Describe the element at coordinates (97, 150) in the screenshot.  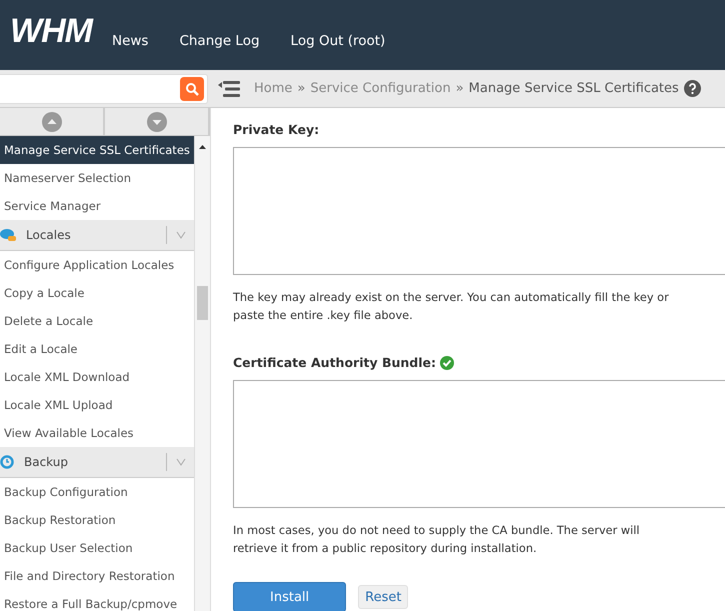
I see `sidebar-item: Manage Service SSL Certificates` at that location.